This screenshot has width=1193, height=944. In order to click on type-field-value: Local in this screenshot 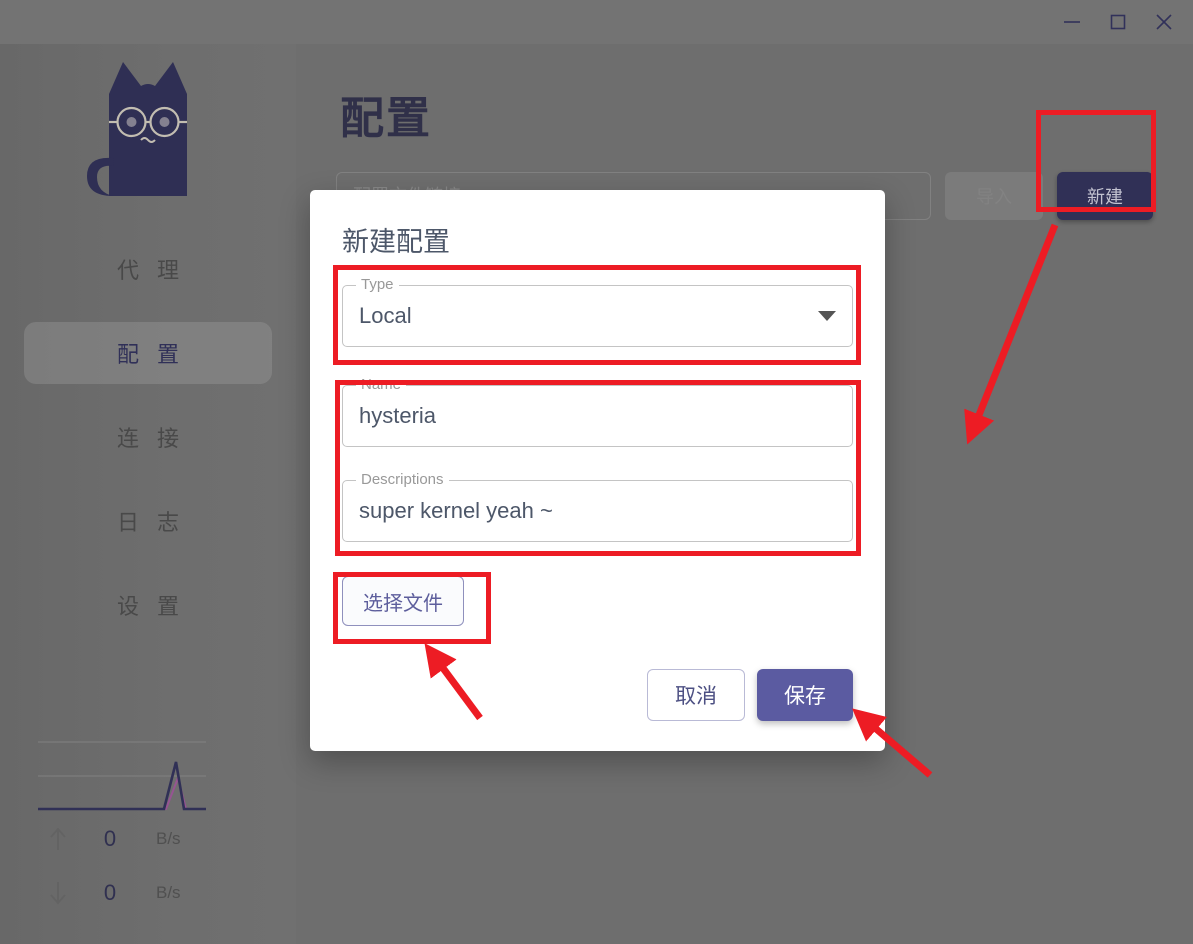, I will do `click(385, 315)`.